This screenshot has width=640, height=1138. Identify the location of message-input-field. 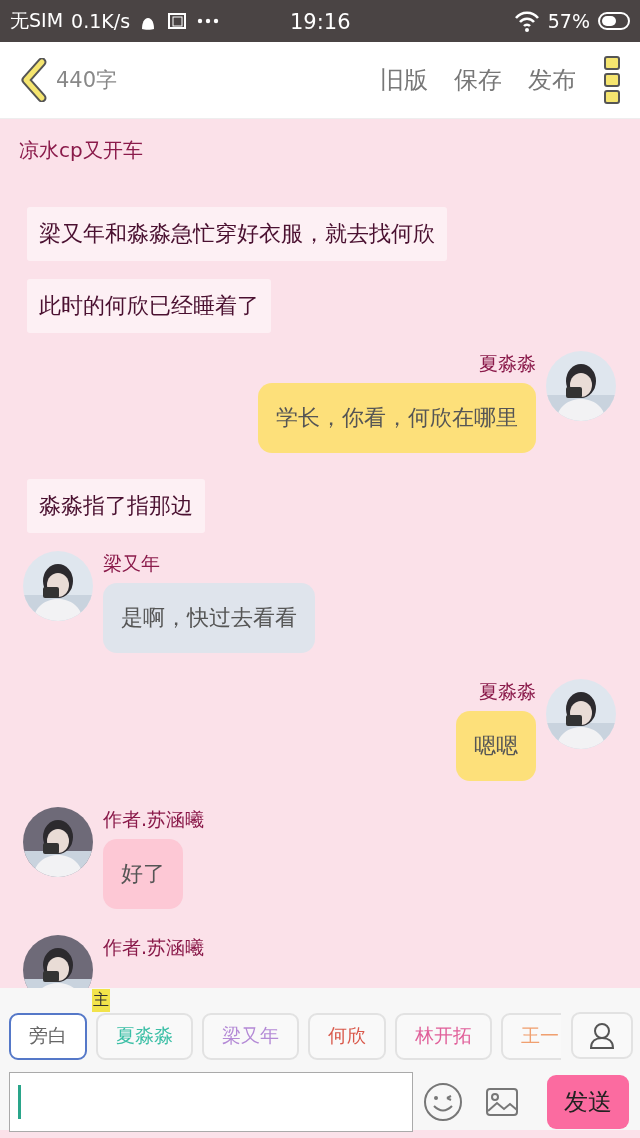
(211, 1102).